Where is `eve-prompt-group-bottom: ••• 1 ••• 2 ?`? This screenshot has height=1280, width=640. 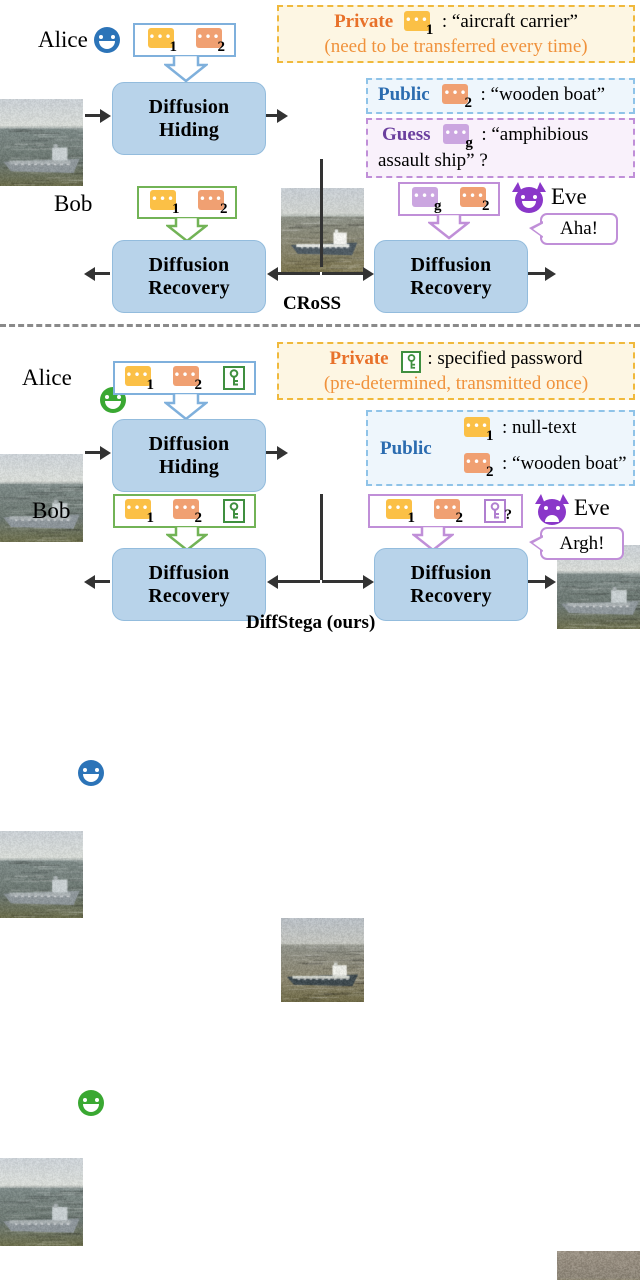 eve-prompt-group-bottom: ••• 1 ••• 2 ? is located at coordinates (445, 511).